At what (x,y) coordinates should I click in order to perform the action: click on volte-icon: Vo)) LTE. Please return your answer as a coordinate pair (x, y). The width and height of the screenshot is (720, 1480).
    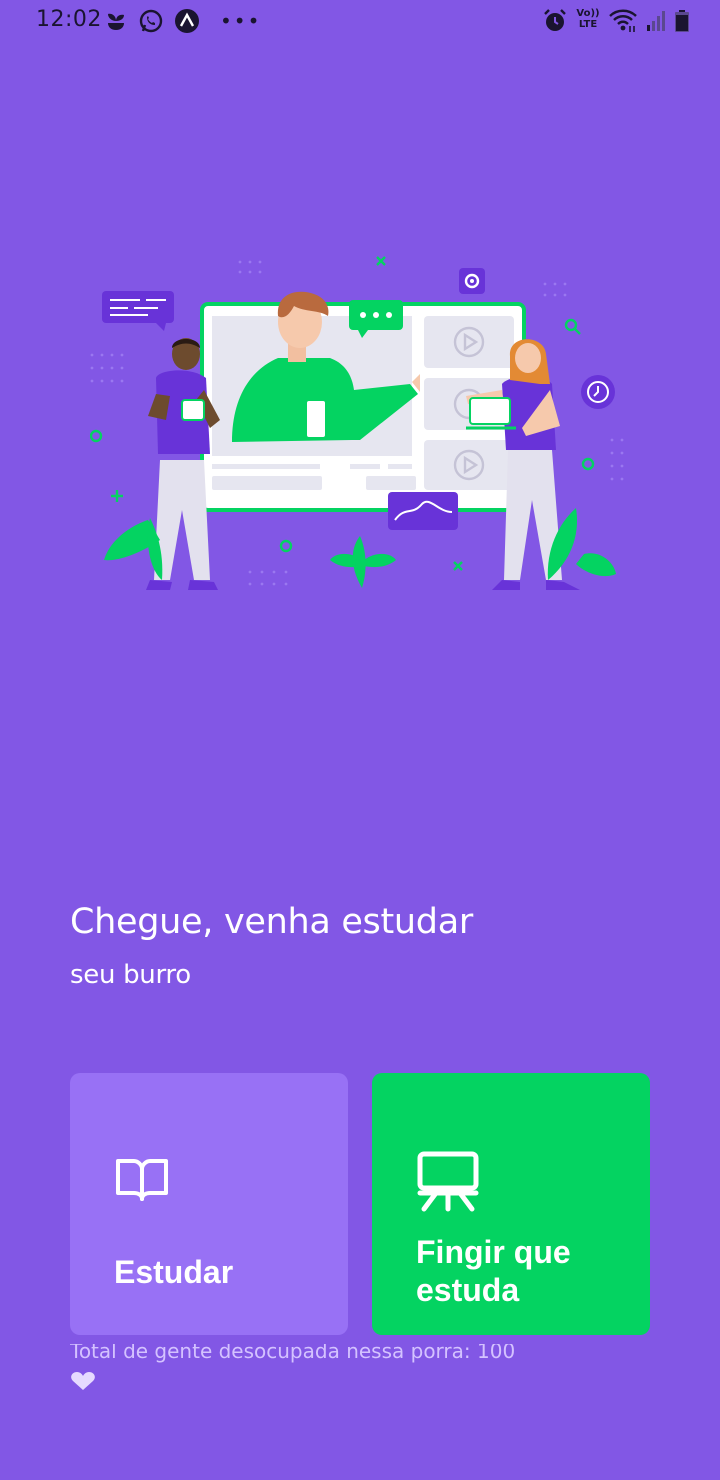
    Looking at the image, I should click on (588, 21).